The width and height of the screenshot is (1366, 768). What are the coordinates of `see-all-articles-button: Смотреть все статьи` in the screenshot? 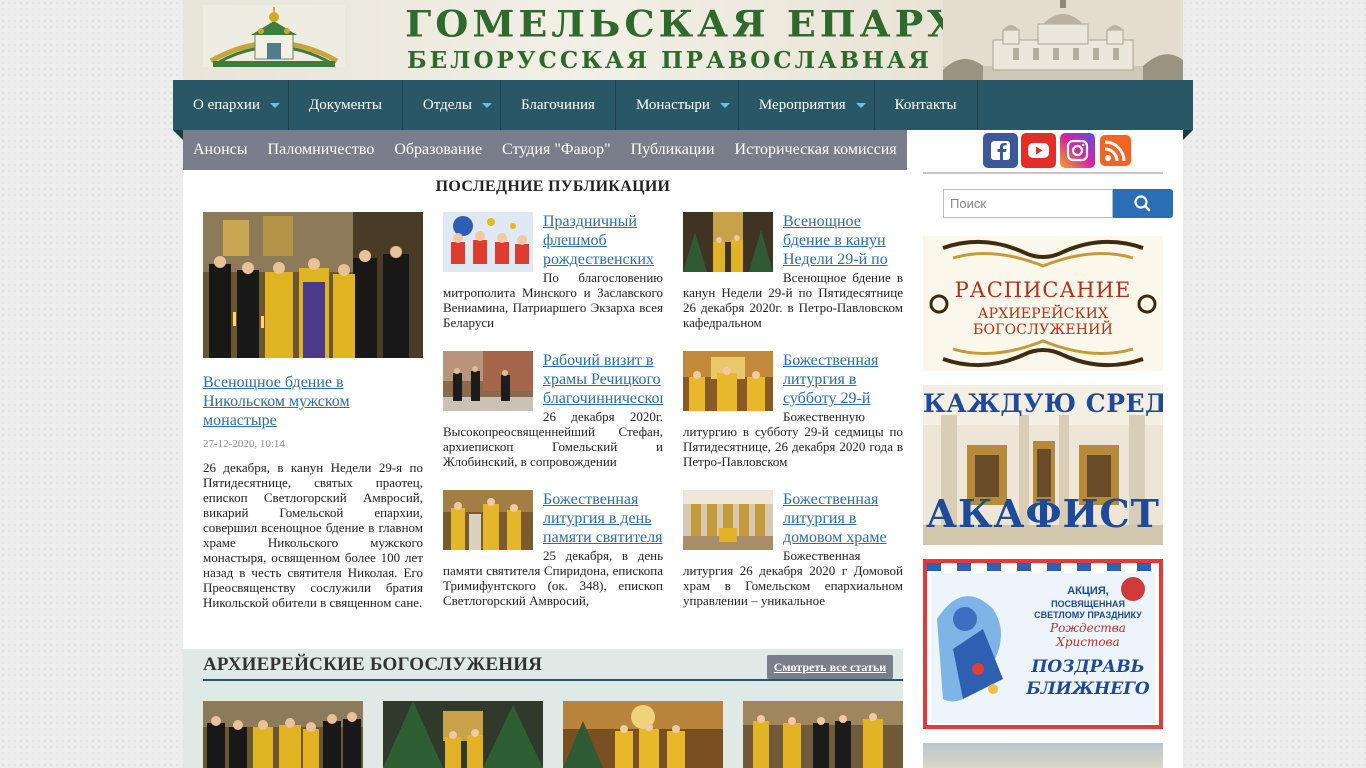 It's located at (830, 667).